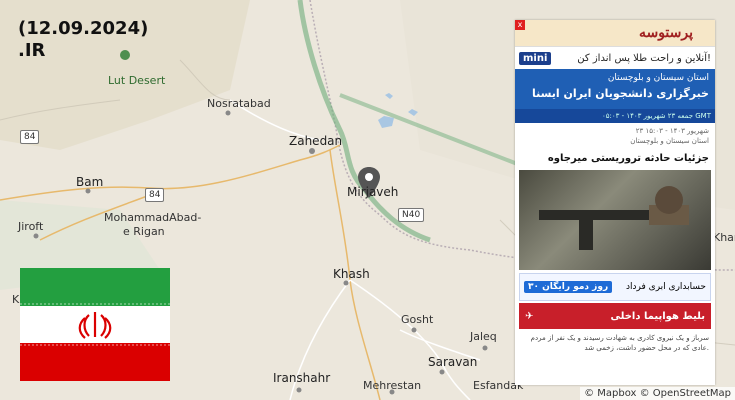 The width and height of the screenshot is (735, 400). I want to click on news-site-name: پرستوسه, so click(615, 33).